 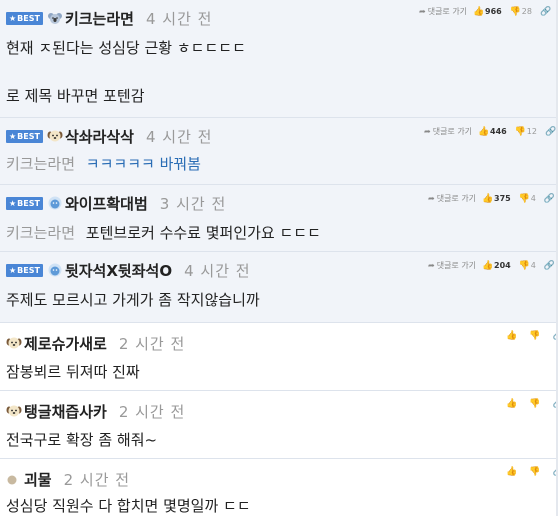 What do you see at coordinates (493, 11) in the screenshot?
I see `like-count: 966` at bounding box center [493, 11].